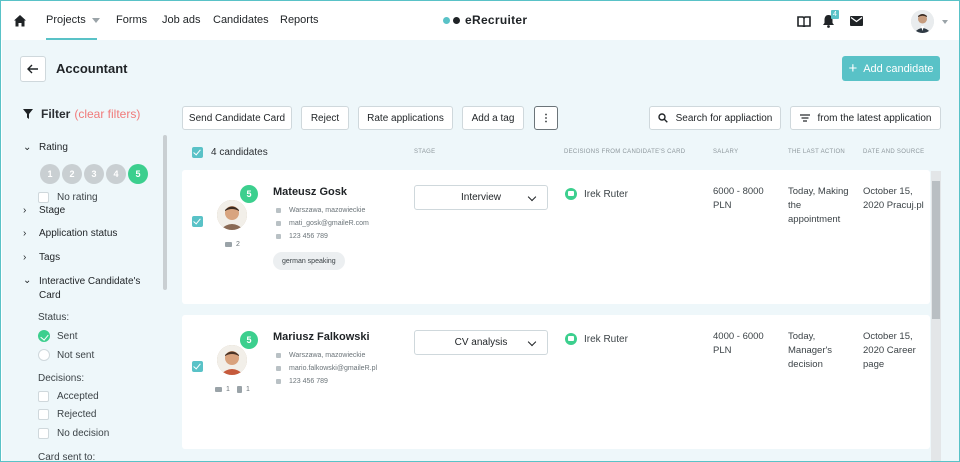  What do you see at coordinates (322, 223) in the screenshot?
I see `candidate-email: mati_gosk@gmaileR.com` at bounding box center [322, 223].